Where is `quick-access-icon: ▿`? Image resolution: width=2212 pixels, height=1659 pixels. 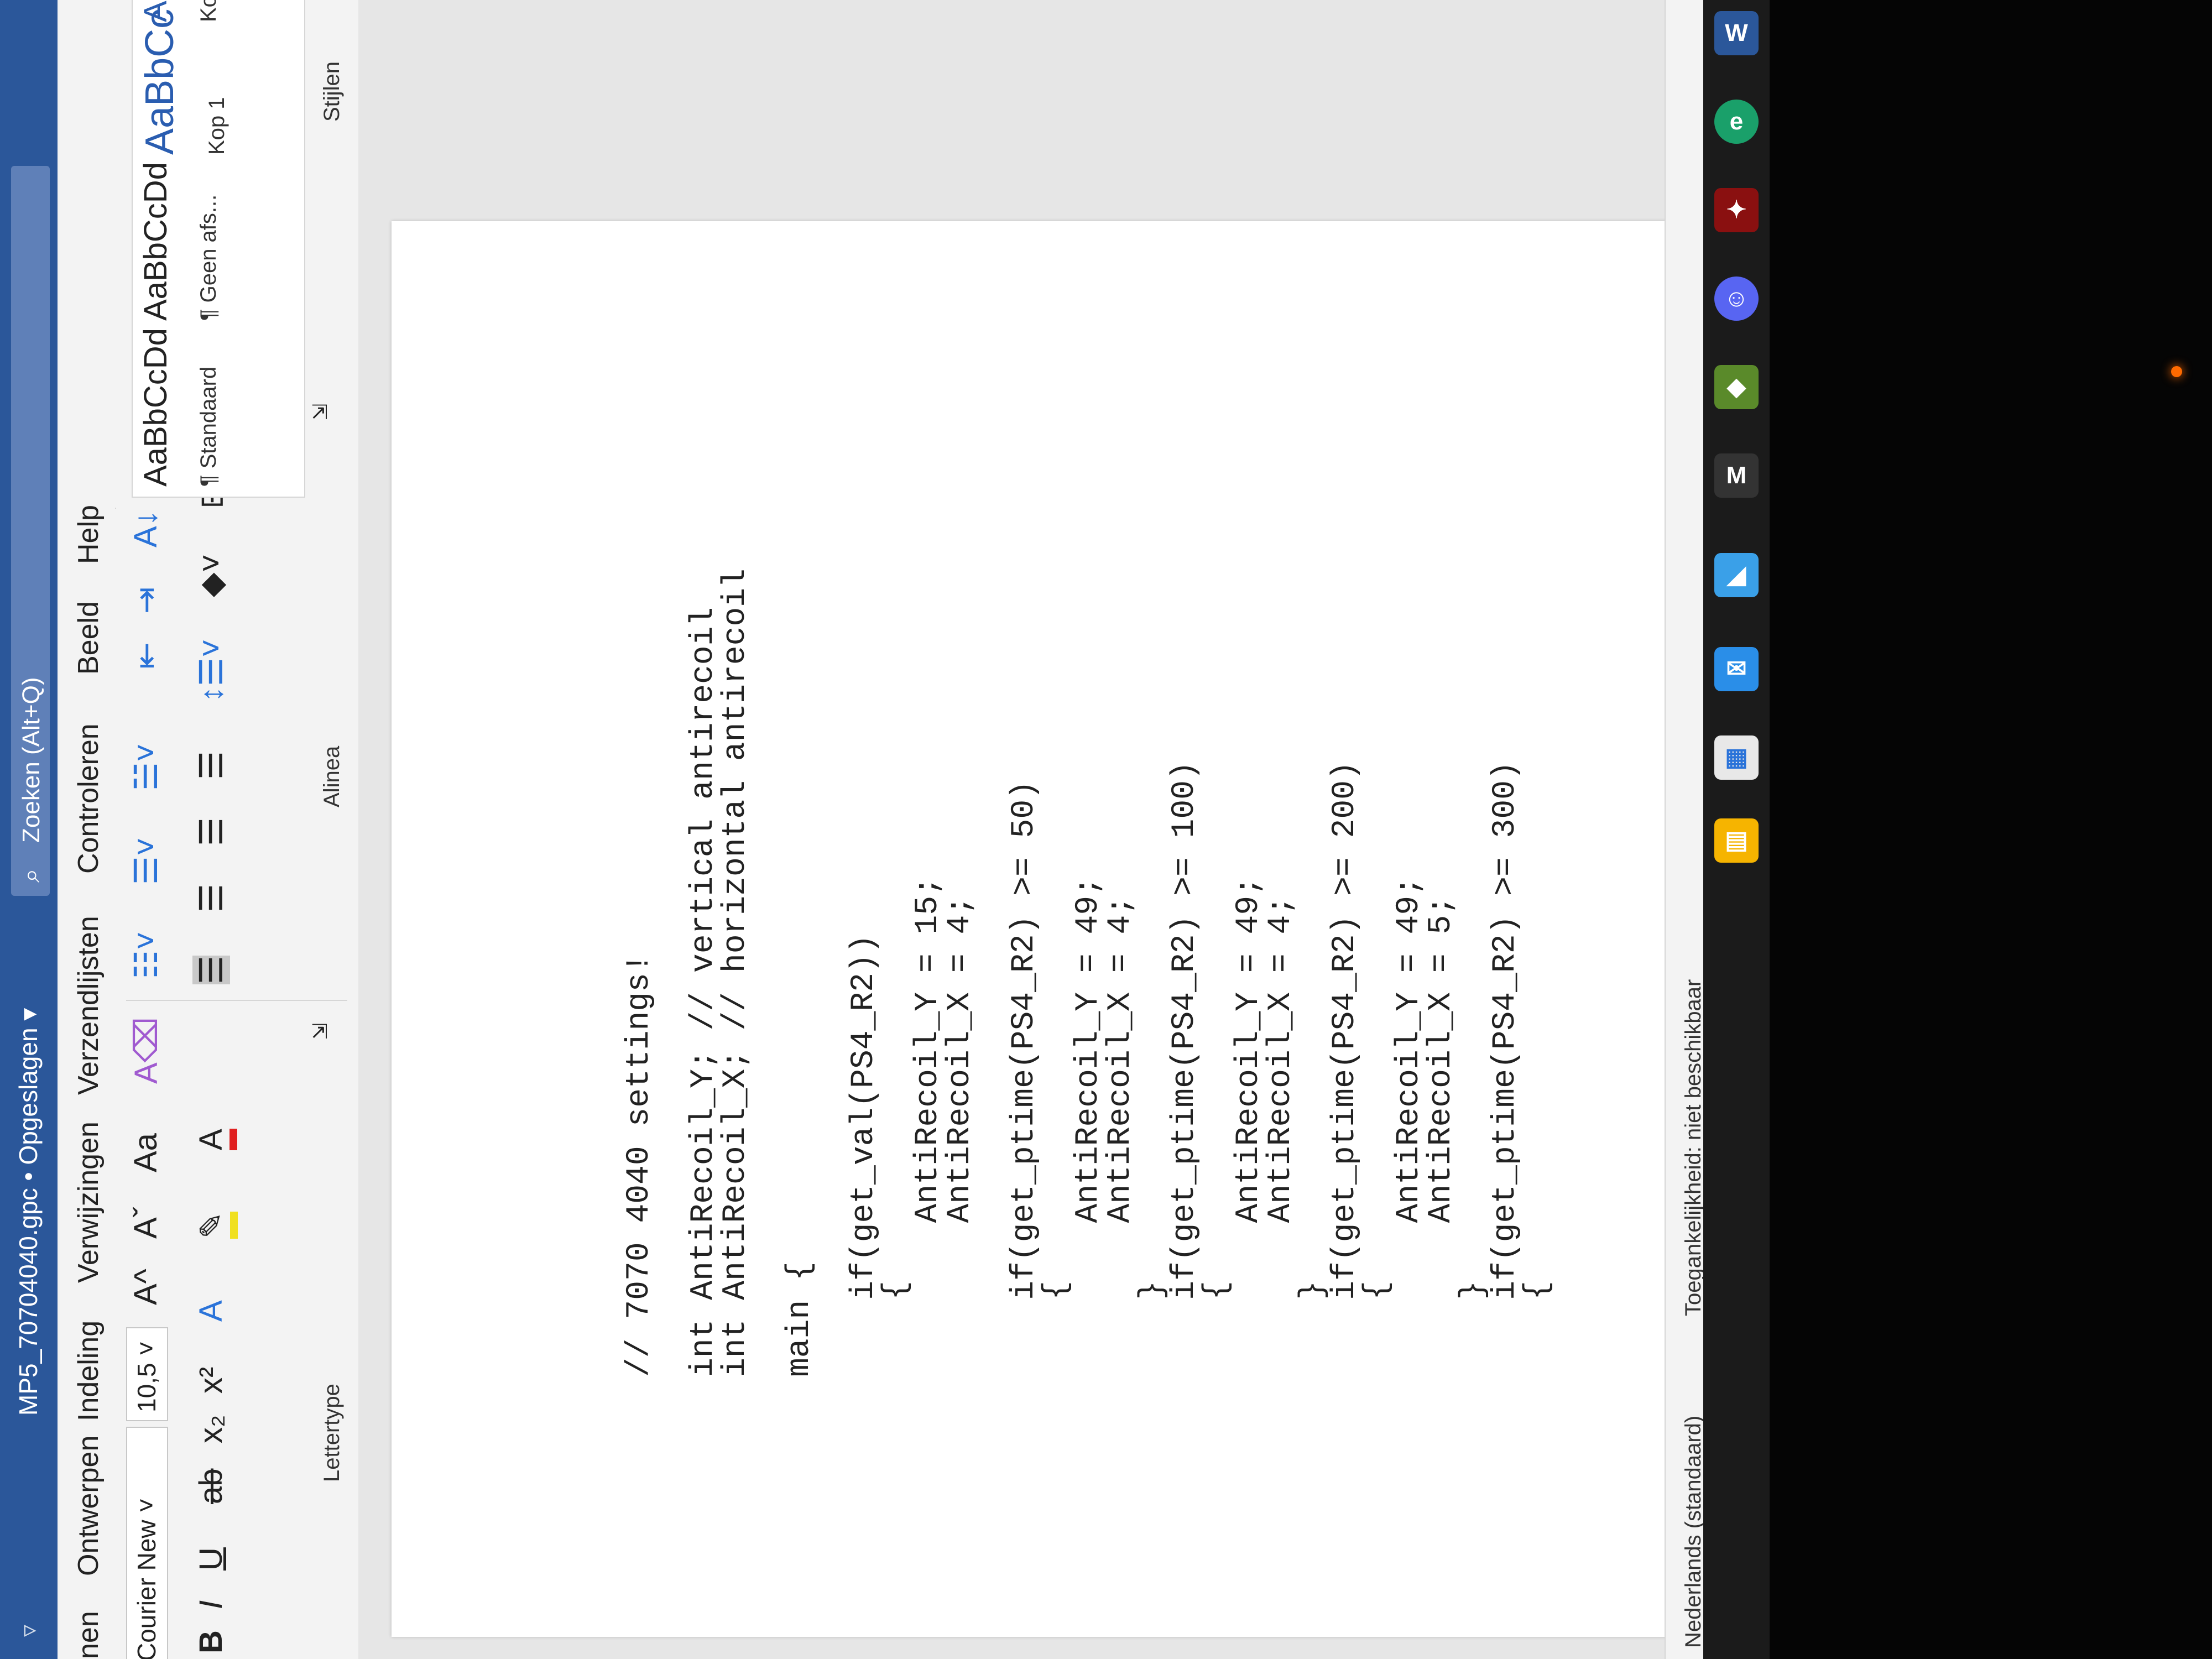
quick-access-icon: ▿ is located at coordinates (29, 1631).